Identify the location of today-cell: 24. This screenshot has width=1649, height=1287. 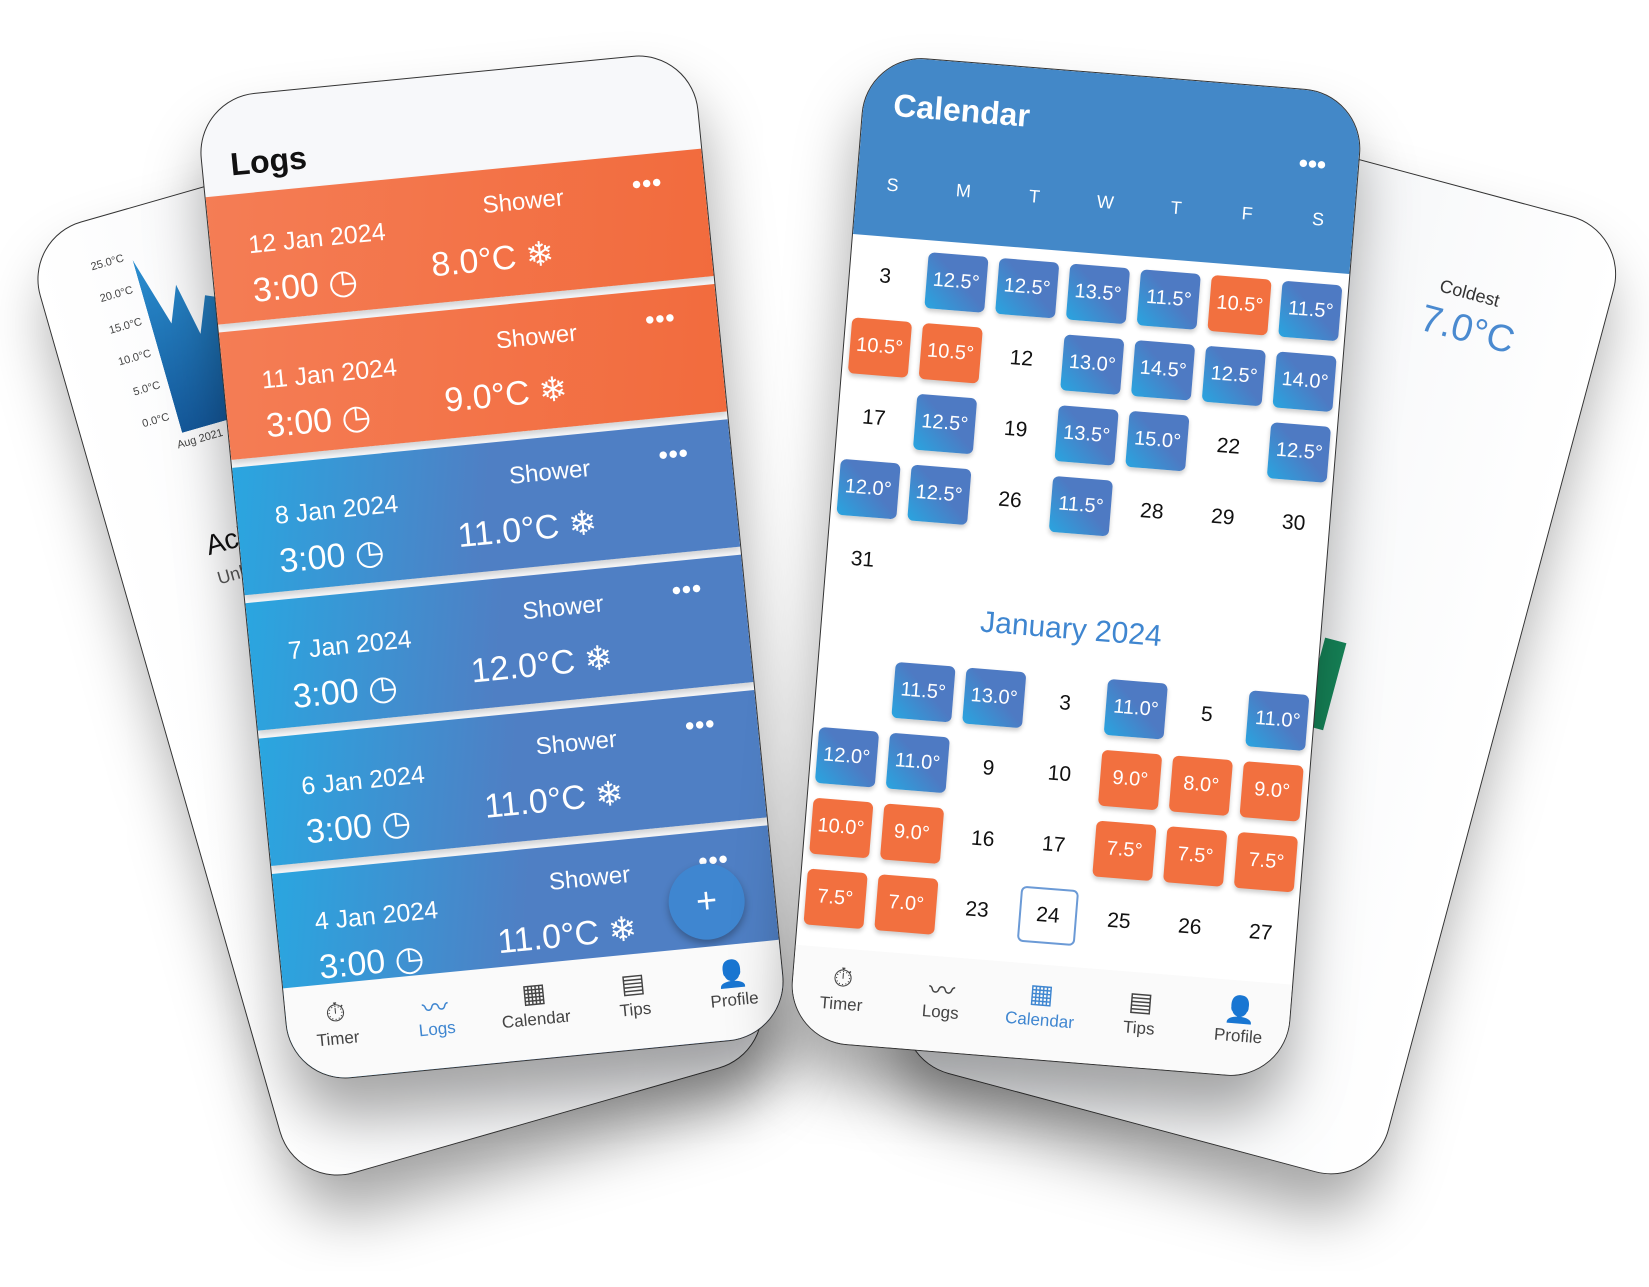
(1048, 915).